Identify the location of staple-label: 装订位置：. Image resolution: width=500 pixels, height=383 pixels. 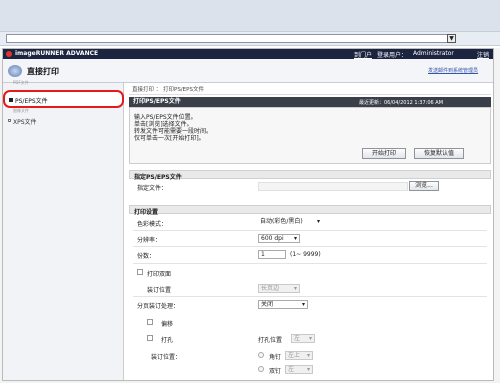
(166, 357).